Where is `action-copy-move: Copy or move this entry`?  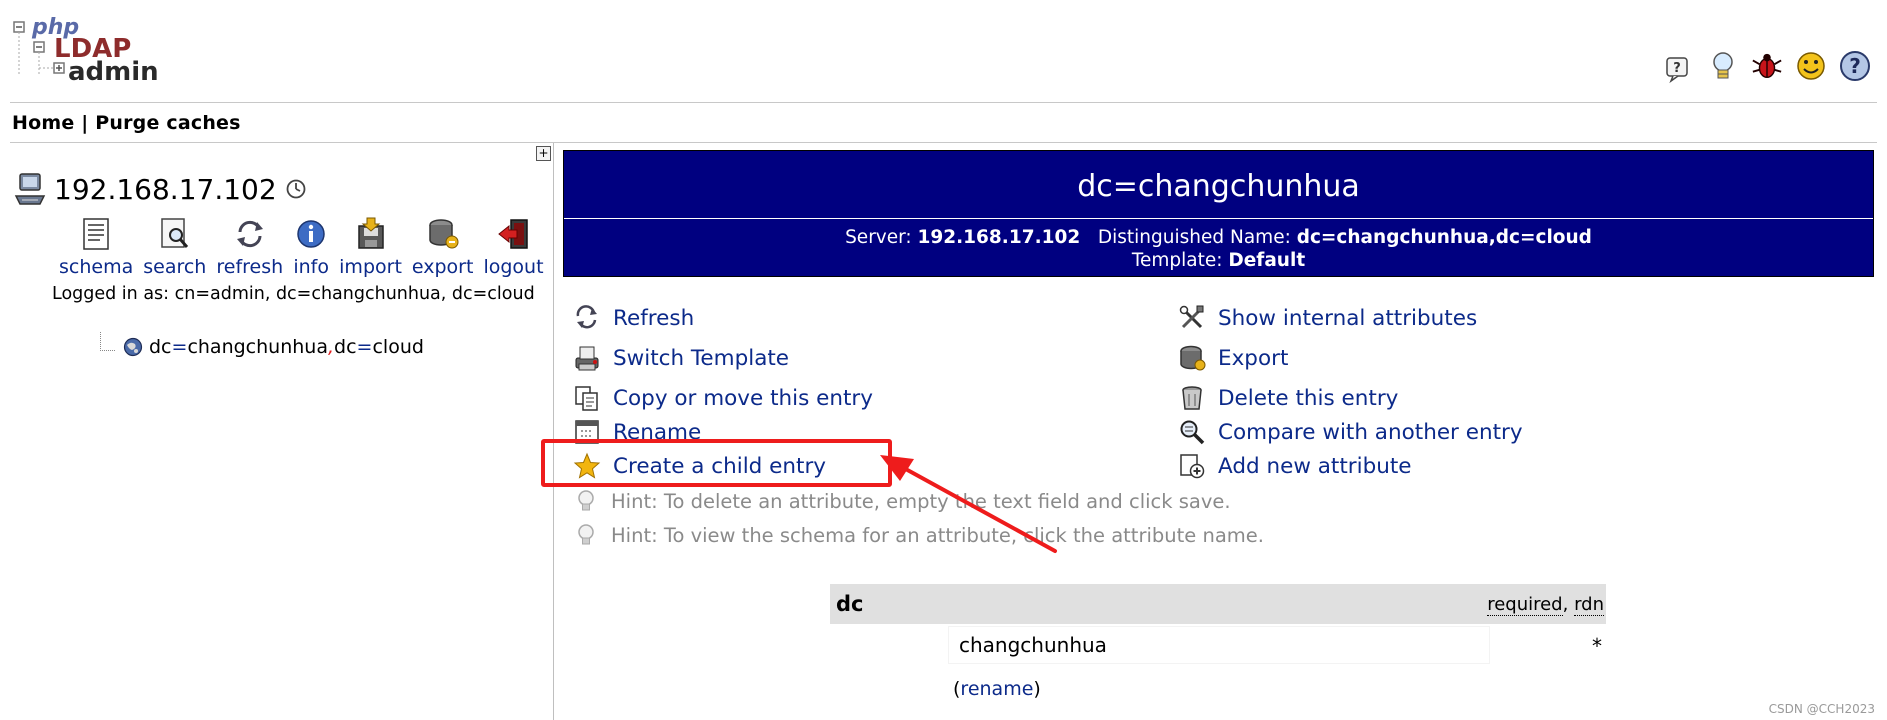 action-copy-move: Copy or move this entry is located at coordinates (723, 398).